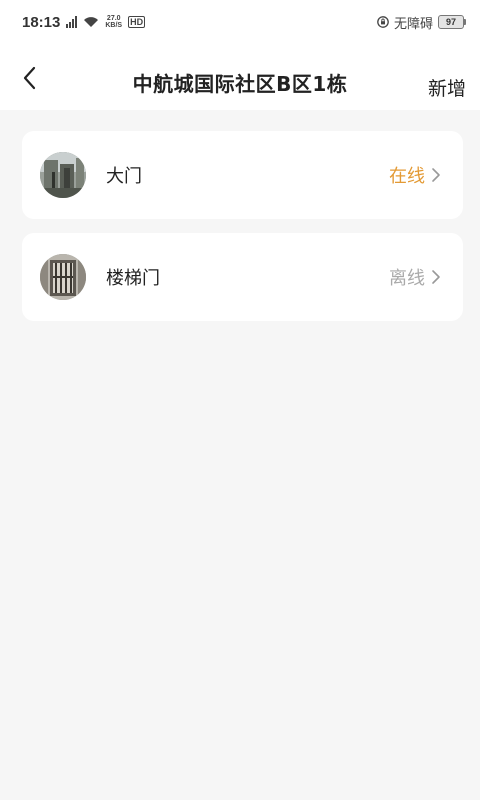  What do you see at coordinates (407, 278) in the screenshot?
I see `door-status-offline: 离线` at bounding box center [407, 278].